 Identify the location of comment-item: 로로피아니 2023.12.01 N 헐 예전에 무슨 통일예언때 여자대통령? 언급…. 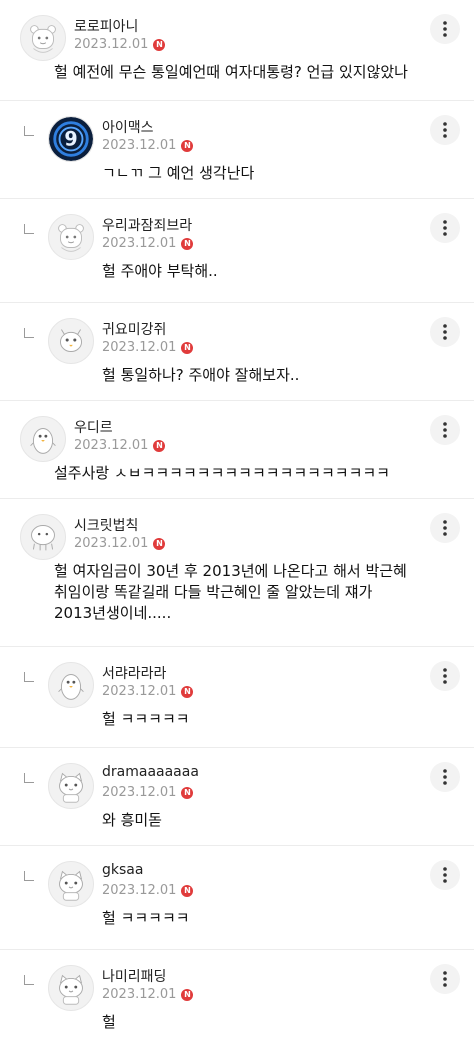
(237, 50).